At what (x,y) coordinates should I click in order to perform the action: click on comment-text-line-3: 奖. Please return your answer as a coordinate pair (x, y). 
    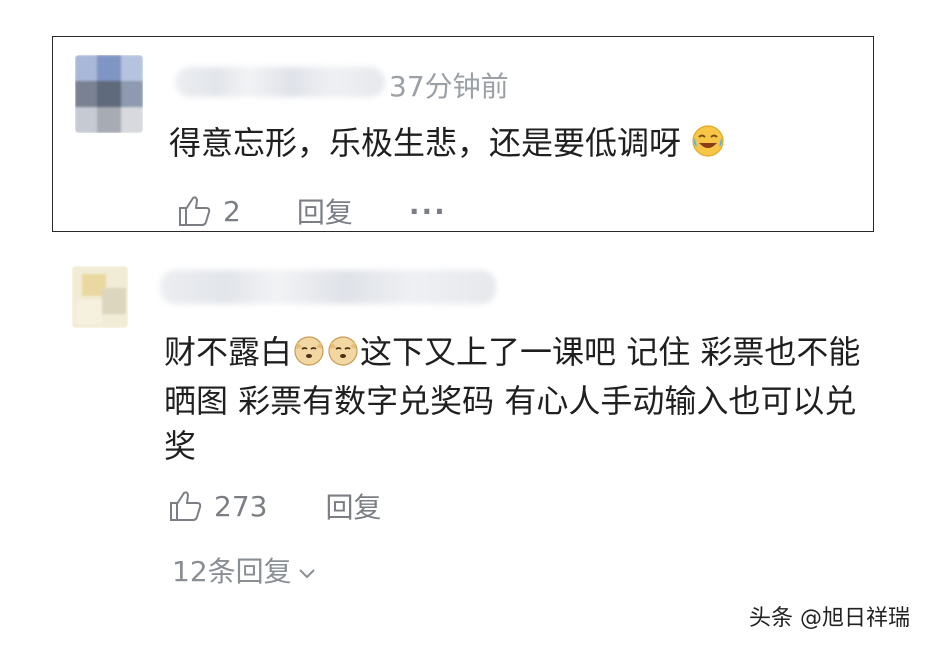
    Looking at the image, I should click on (180, 446).